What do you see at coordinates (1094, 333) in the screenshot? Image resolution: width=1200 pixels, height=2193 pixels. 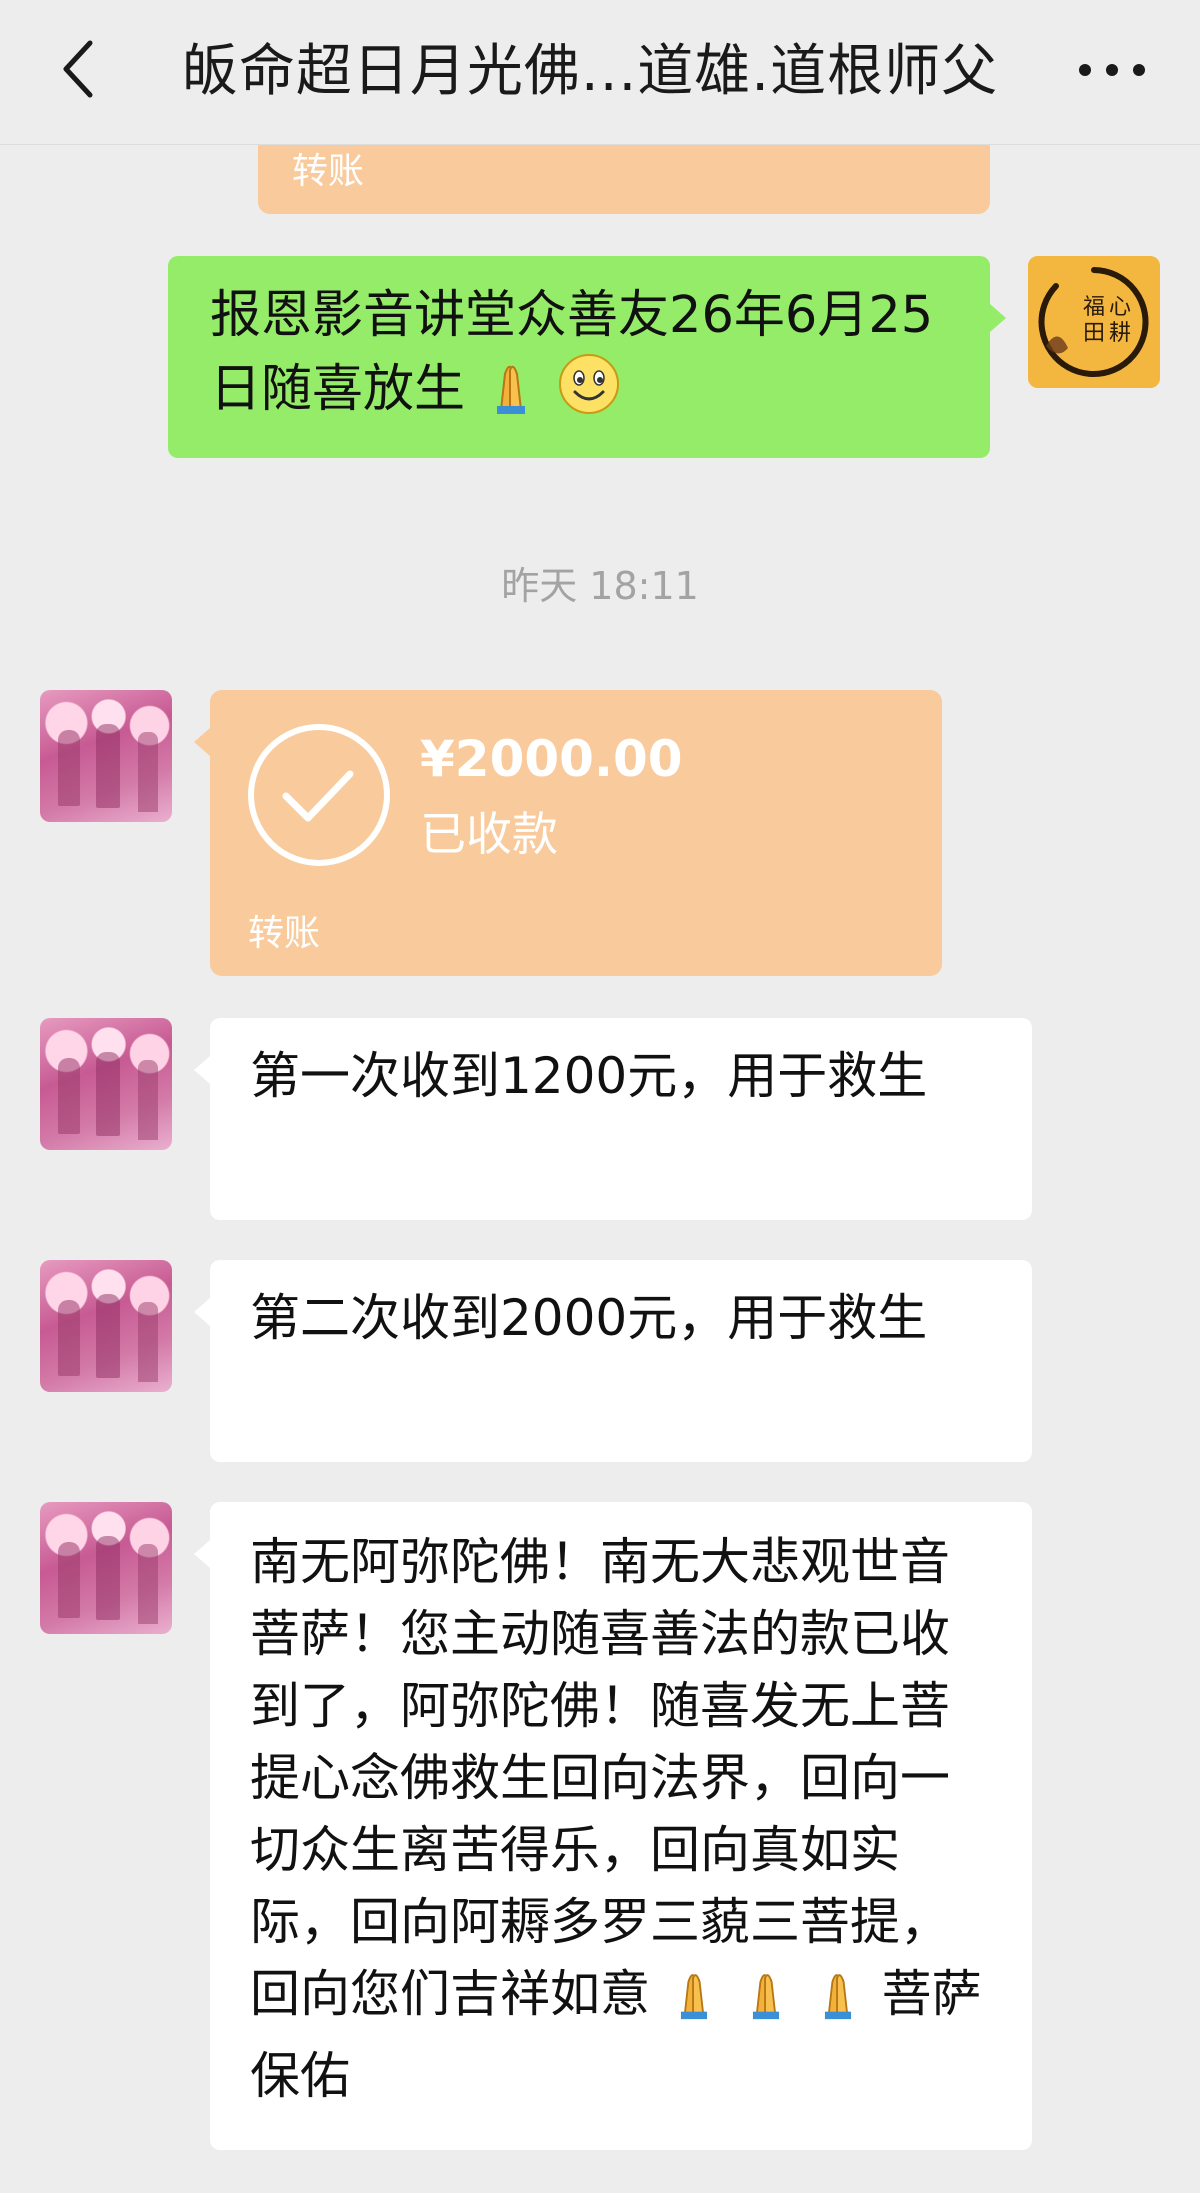 I see `svg-text: 田` at bounding box center [1094, 333].